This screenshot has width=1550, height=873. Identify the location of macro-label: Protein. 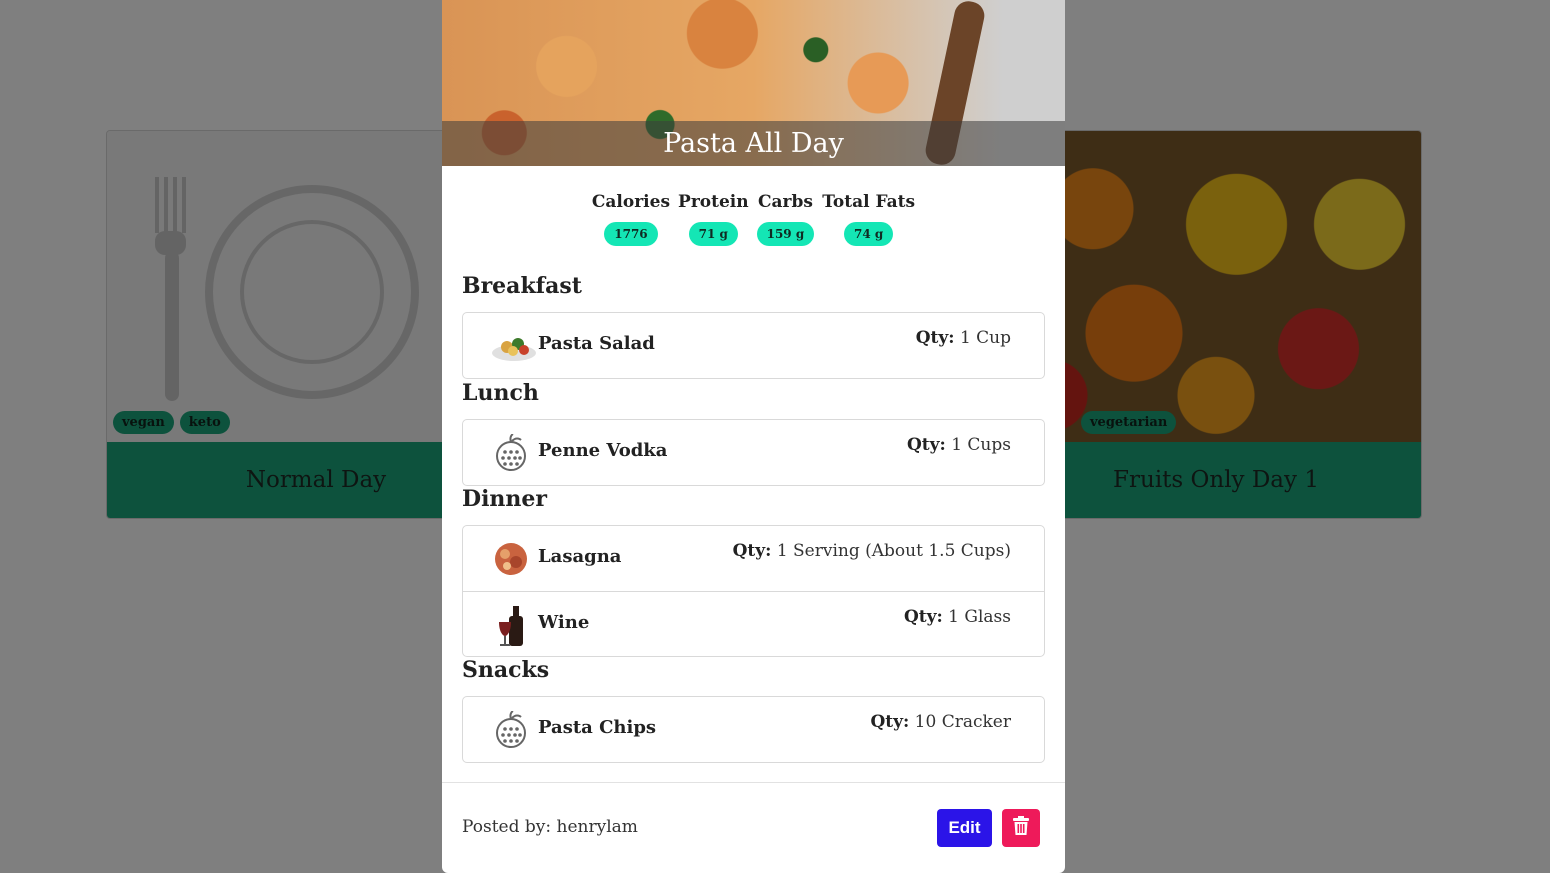
(713, 202).